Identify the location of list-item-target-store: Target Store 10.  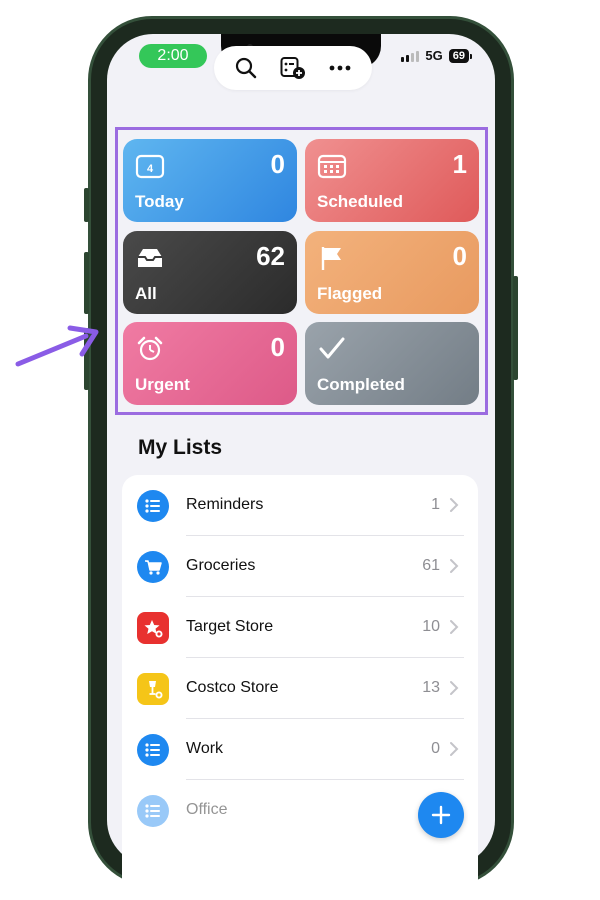
(300, 627).